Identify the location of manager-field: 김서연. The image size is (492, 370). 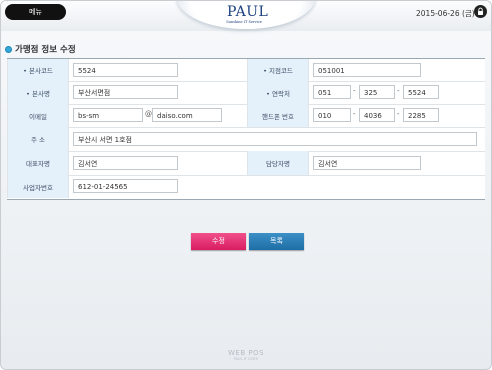
(367, 163).